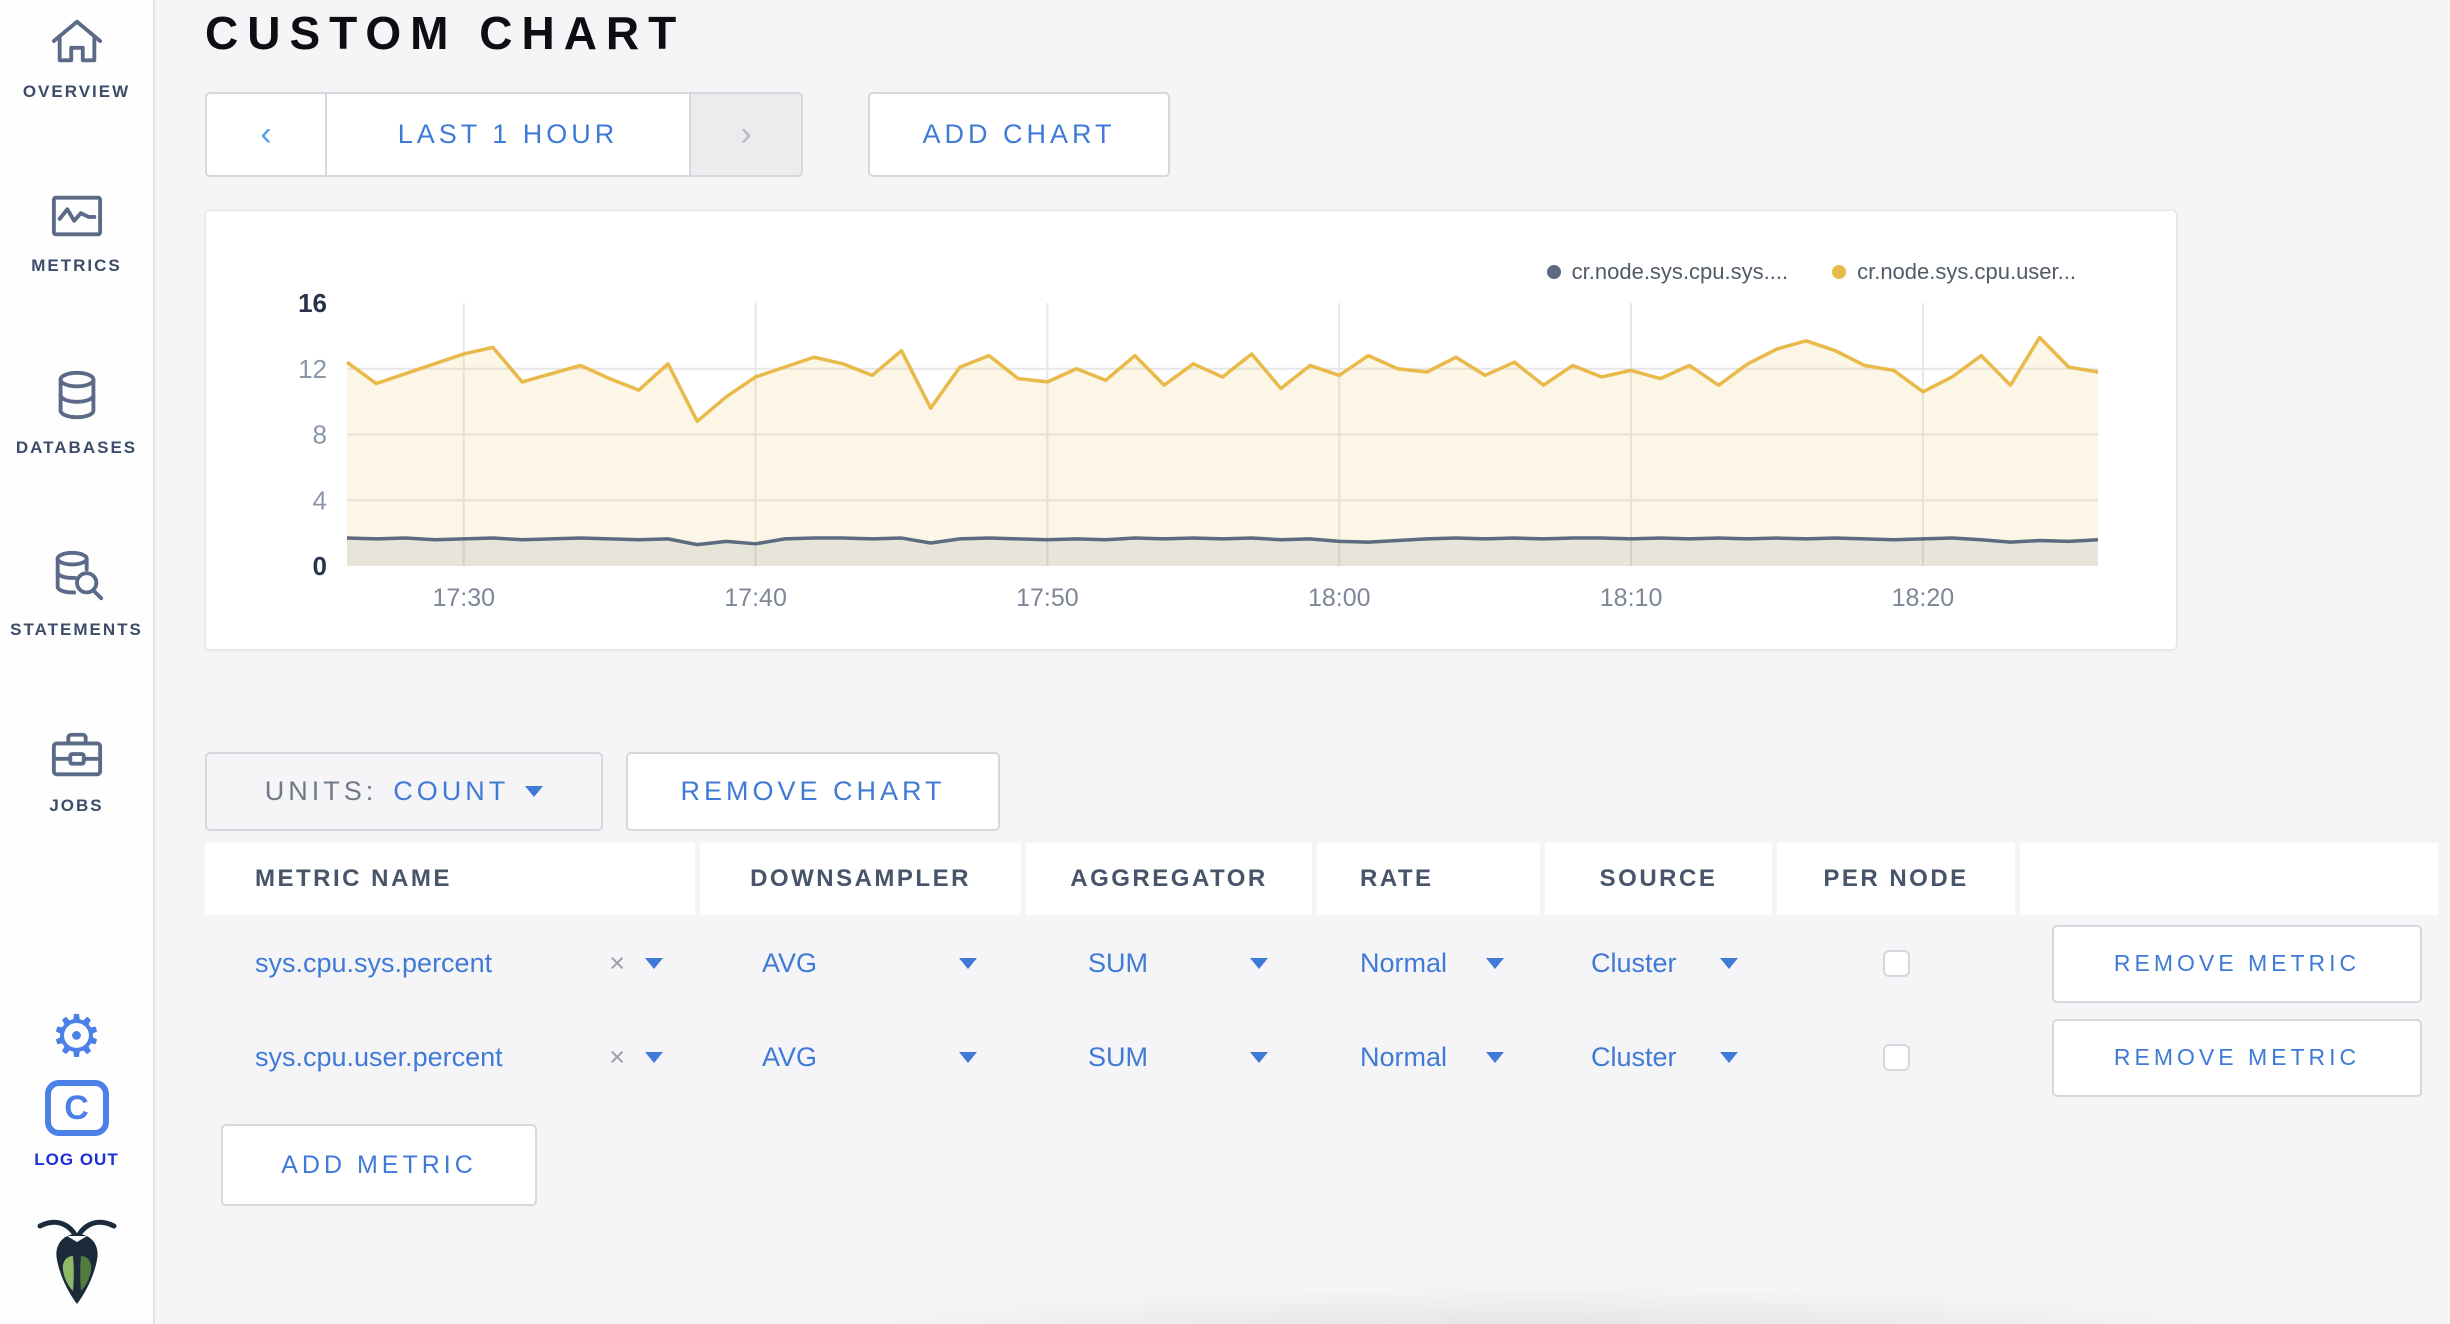 The image size is (2450, 1324). I want to click on time-range-prev-button: ‹, so click(266, 134).